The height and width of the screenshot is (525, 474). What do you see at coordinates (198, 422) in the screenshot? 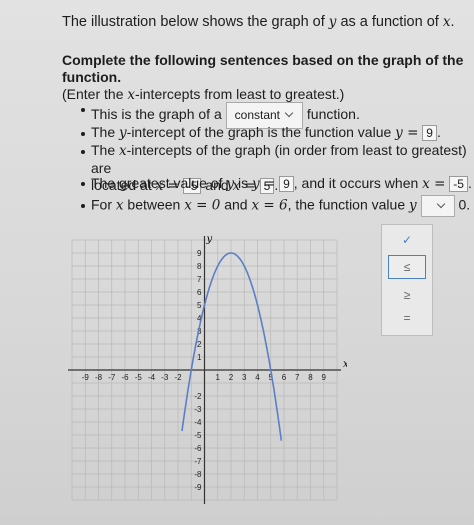
I see `y-tick-label: -4` at bounding box center [198, 422].